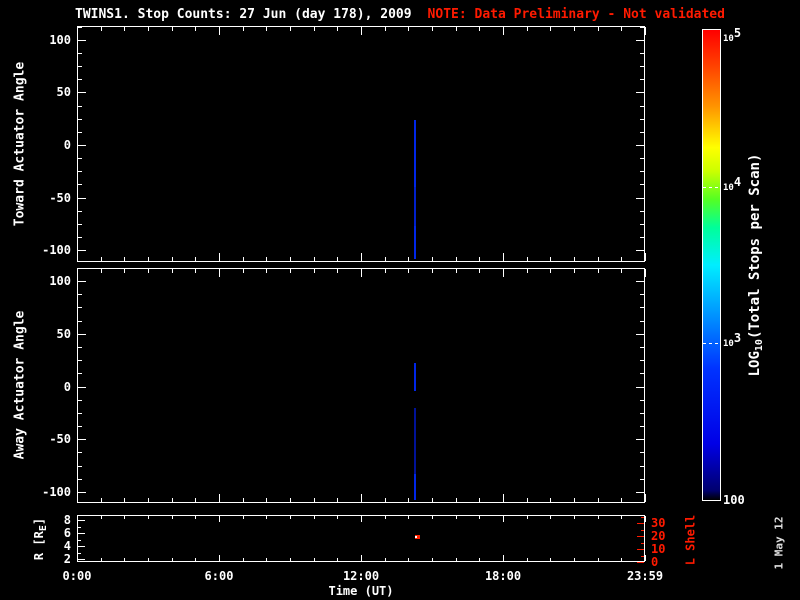 This screenshot has width=800, height=600. What do you see at coordinates (737, 33) in the screenshot?
I see `colorbar-tick-exp: 5` at bounding box center [737, 33].